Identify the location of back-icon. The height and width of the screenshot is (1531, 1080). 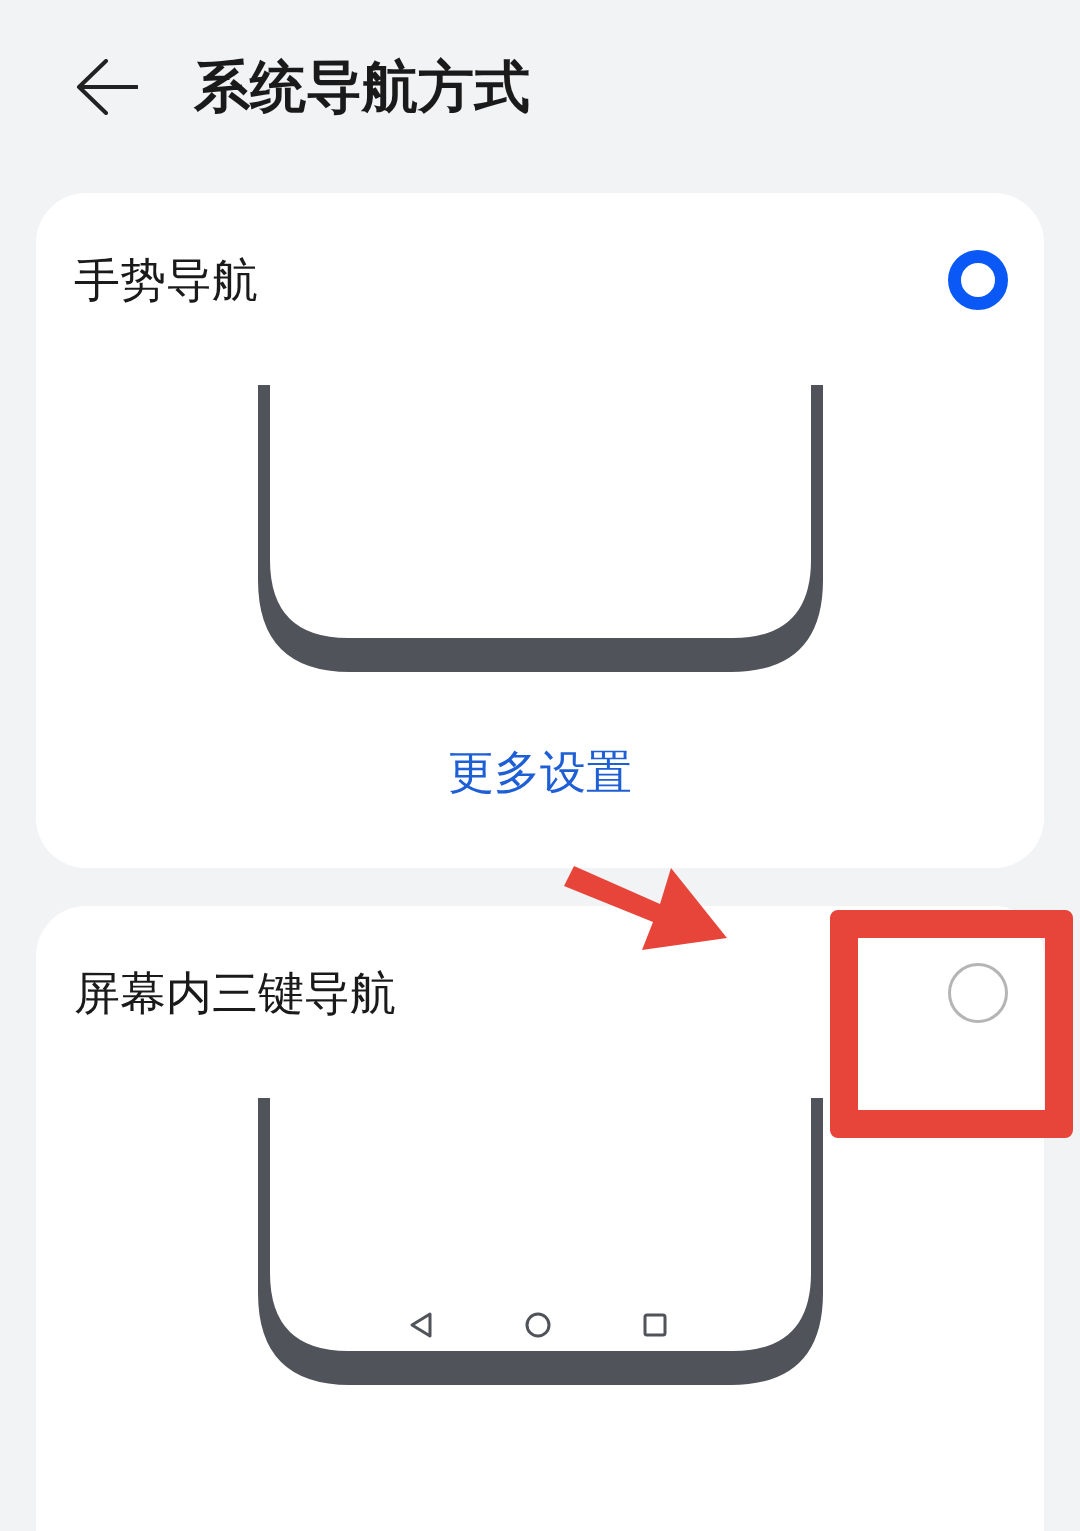
(107, 86).